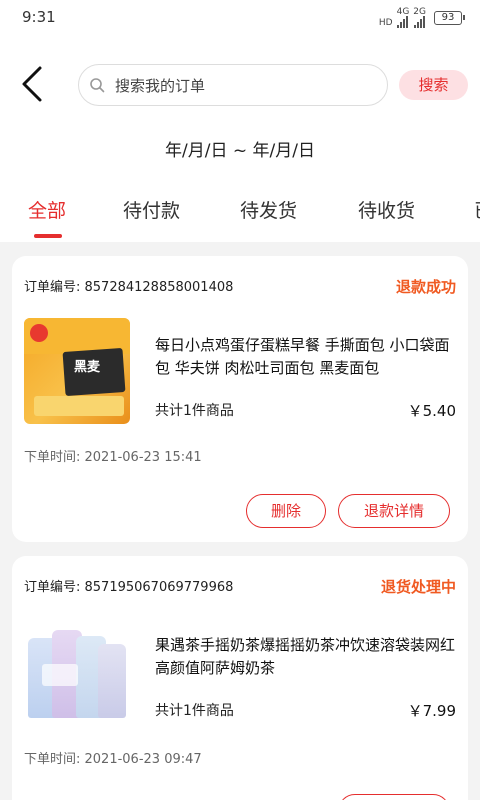 Image resolution: width=480 pixels, height=800 pixels. I want to click on order-number: 订单编号: 857284128858001408, so click(129, 287).